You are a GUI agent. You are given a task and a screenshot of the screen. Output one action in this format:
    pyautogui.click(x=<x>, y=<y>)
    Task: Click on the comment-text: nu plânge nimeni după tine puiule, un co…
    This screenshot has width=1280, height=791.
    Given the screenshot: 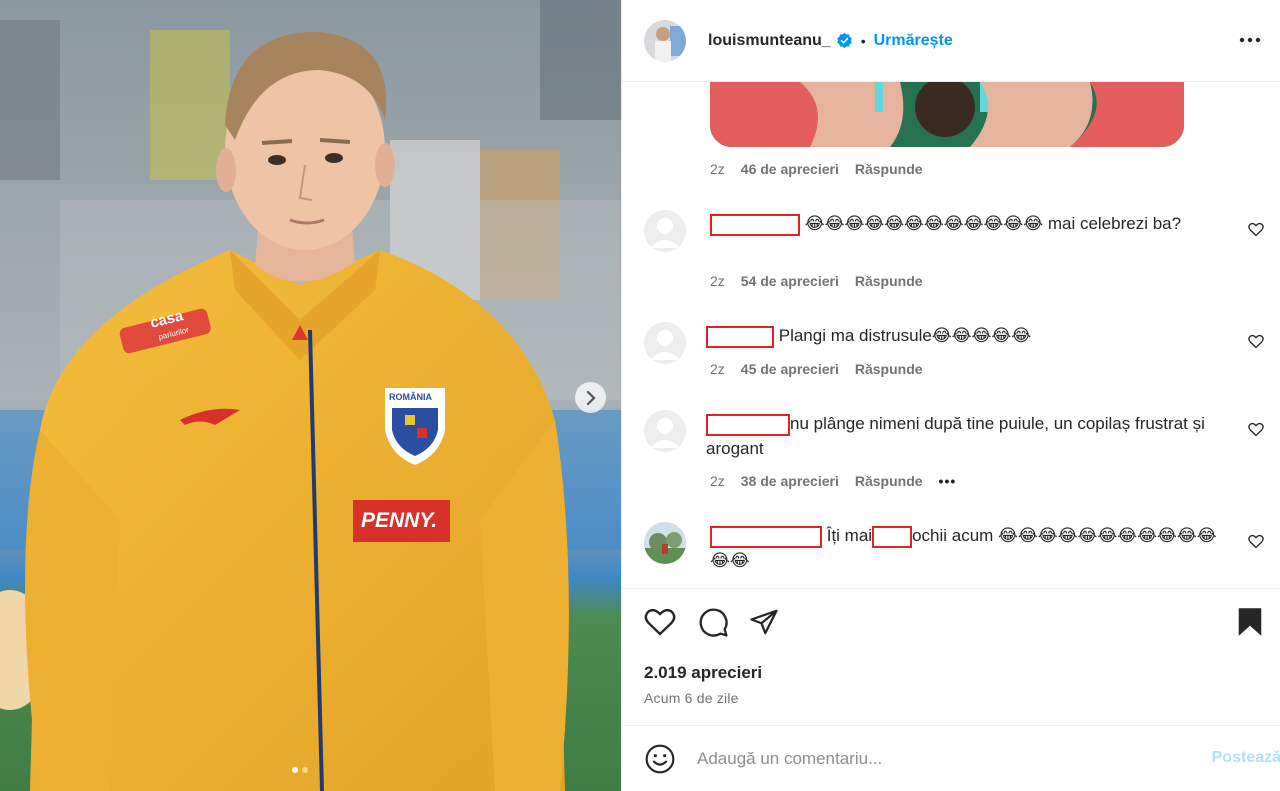 What is the action you would take?
    pyautogui.click(x=966, y=436)
    